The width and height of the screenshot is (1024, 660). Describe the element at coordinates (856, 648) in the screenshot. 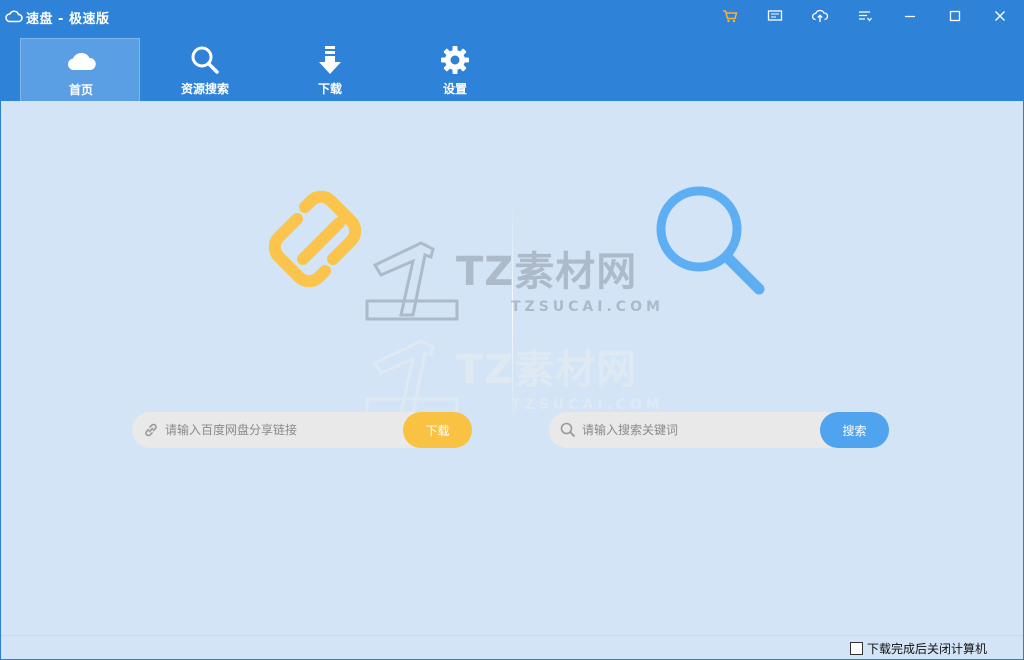

I see `shutdown-checkbox` at that location.